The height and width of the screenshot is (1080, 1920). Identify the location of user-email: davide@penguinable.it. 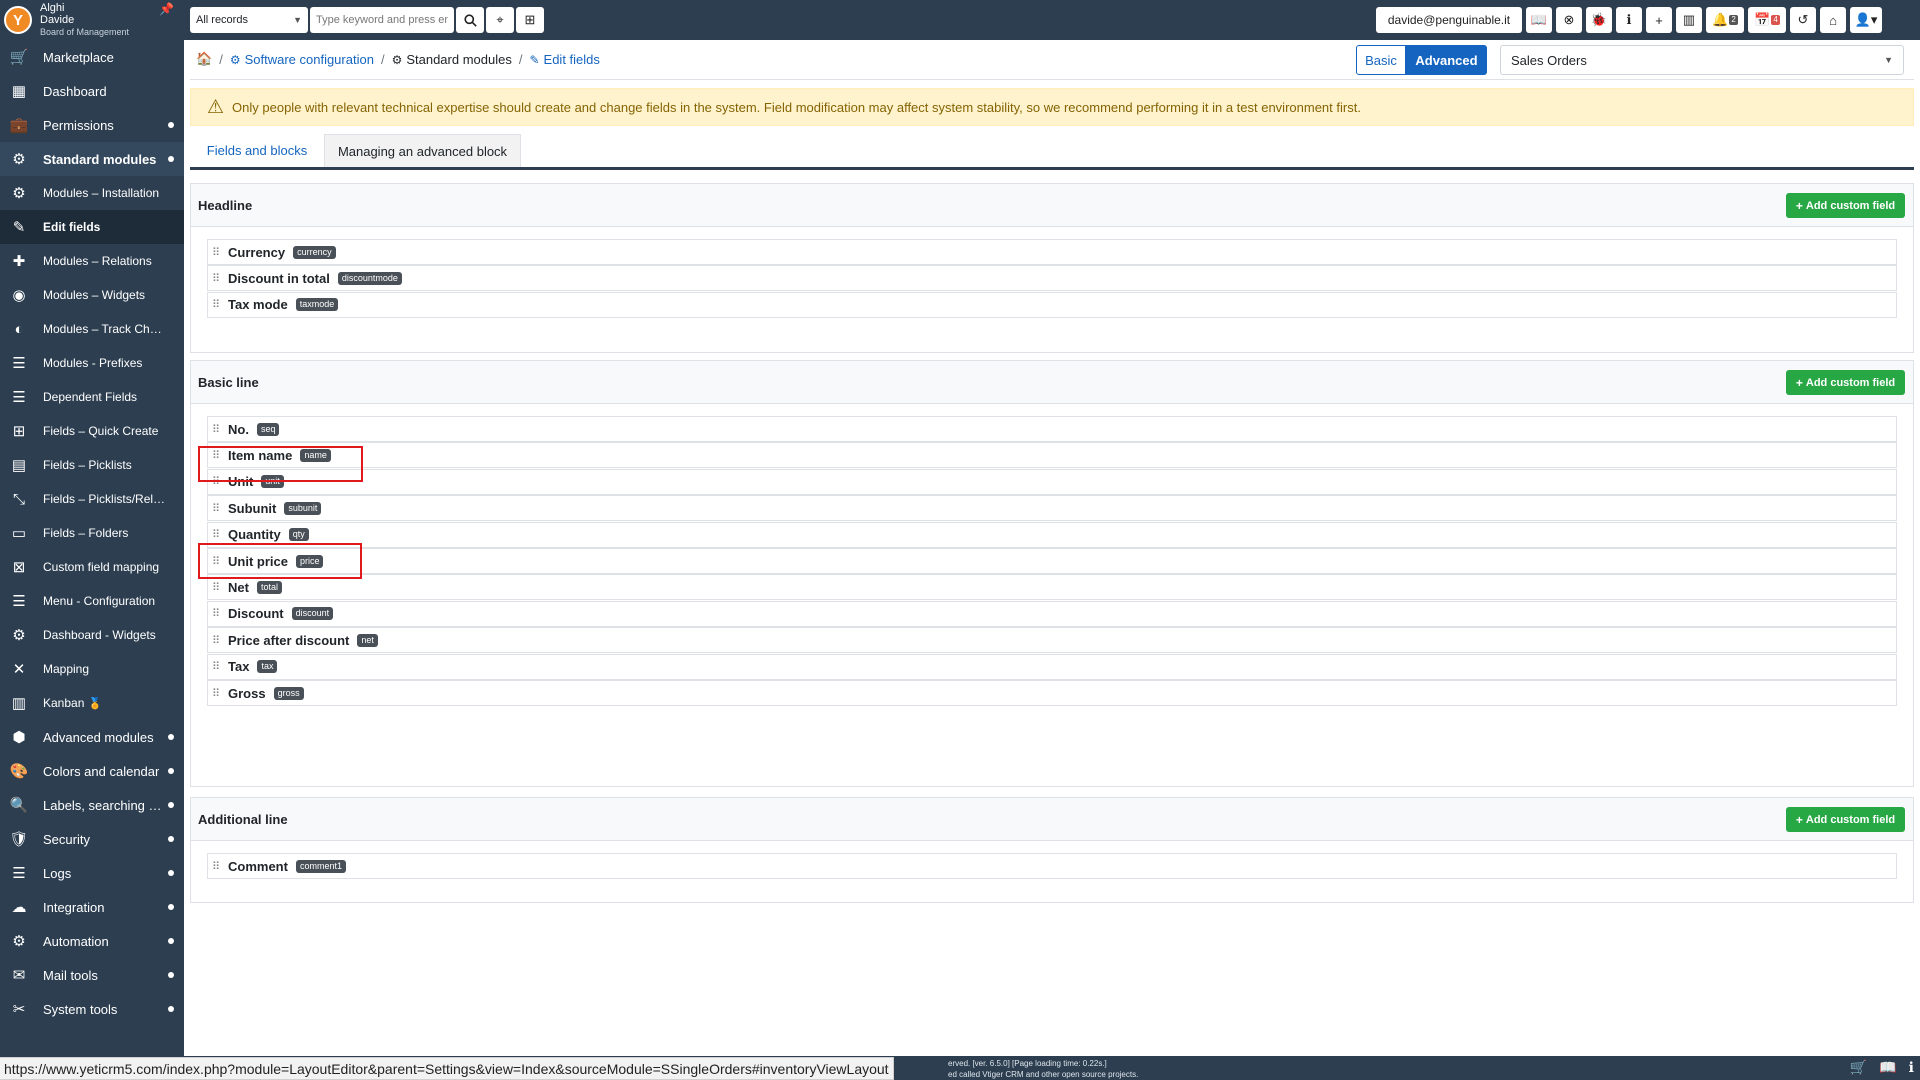
(1449, 20).